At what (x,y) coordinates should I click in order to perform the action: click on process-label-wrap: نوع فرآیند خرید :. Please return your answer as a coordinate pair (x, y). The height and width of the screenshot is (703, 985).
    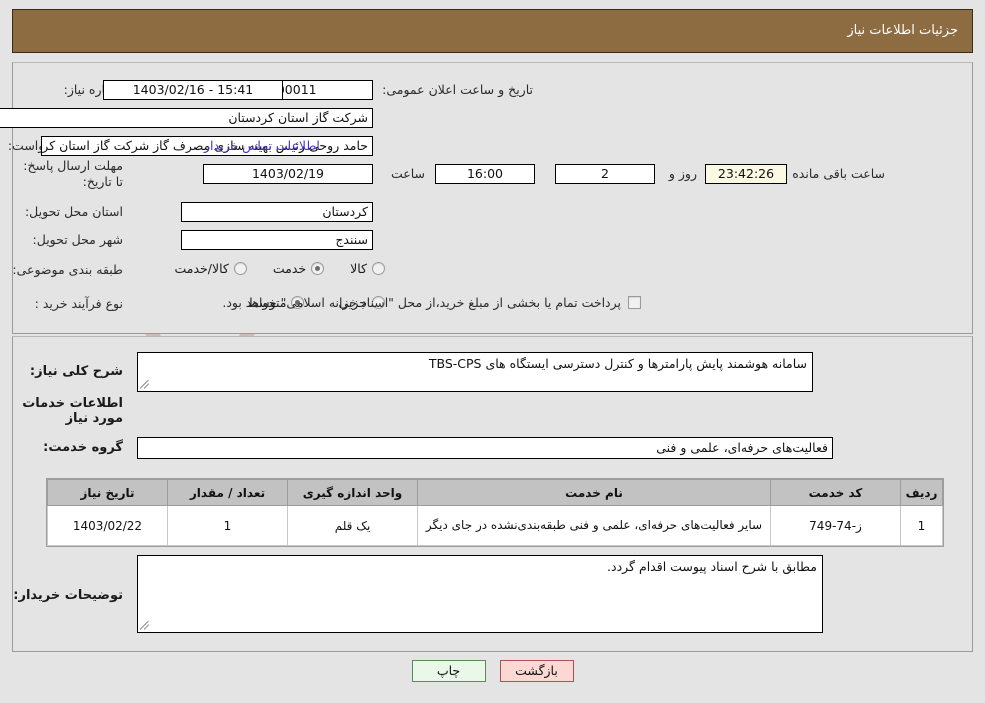
    Looking at the image, I should click on (79, 303).